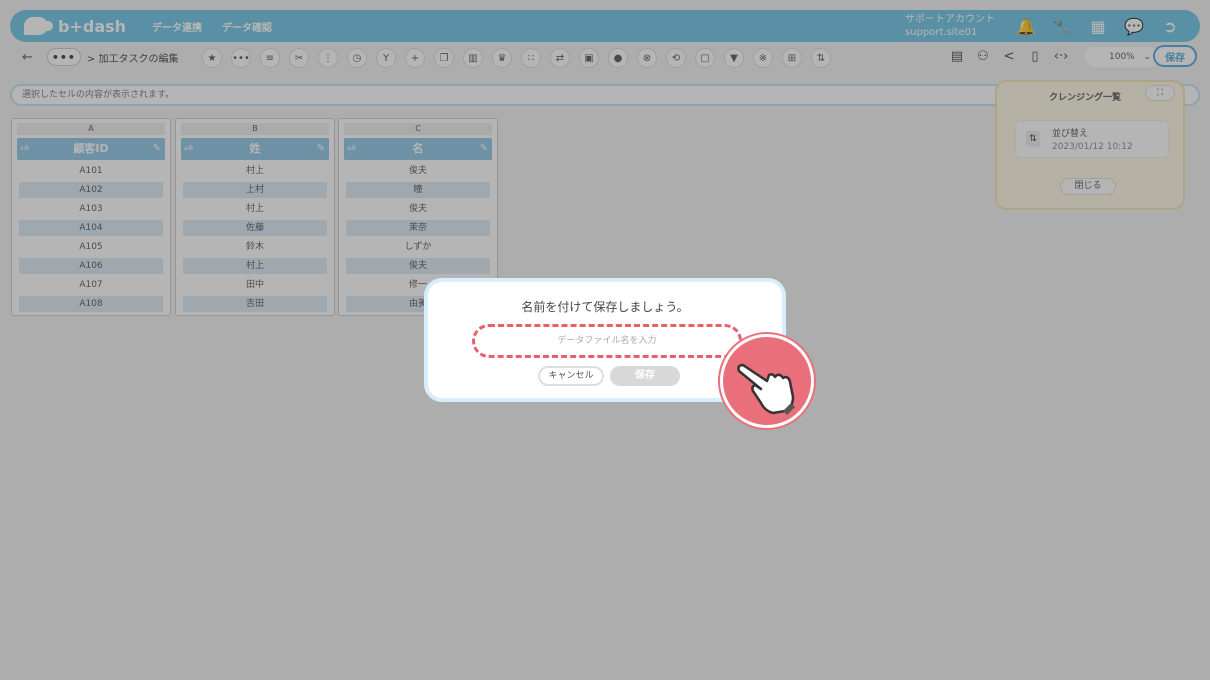 The width and height of the screenshot is (1210, 680). I want to click on pointing-hand-icon, so click(767, 381).